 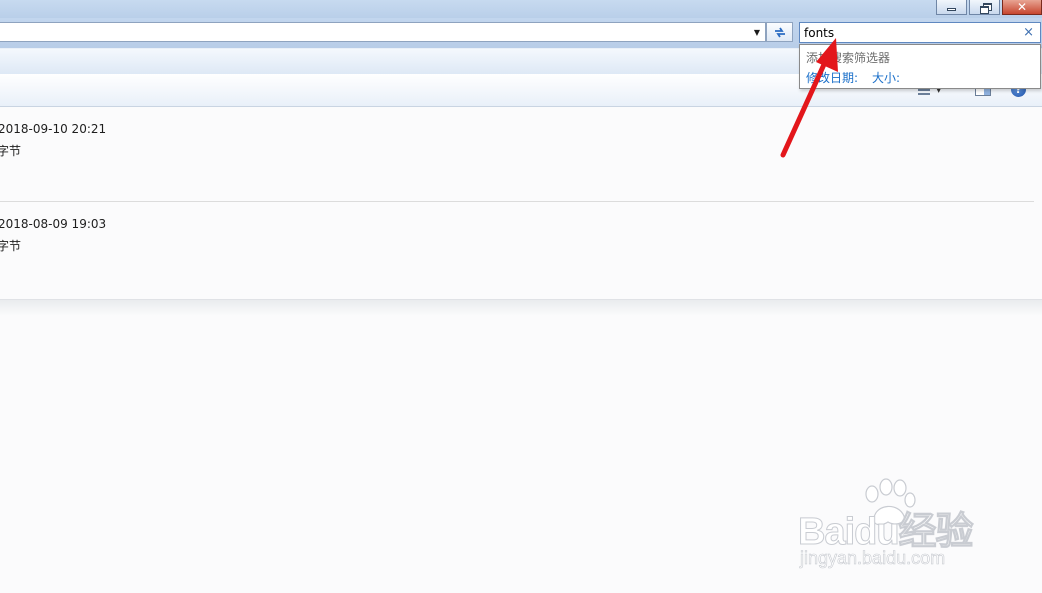 I want to click on minimize-icon, so click(x=951, y=9).